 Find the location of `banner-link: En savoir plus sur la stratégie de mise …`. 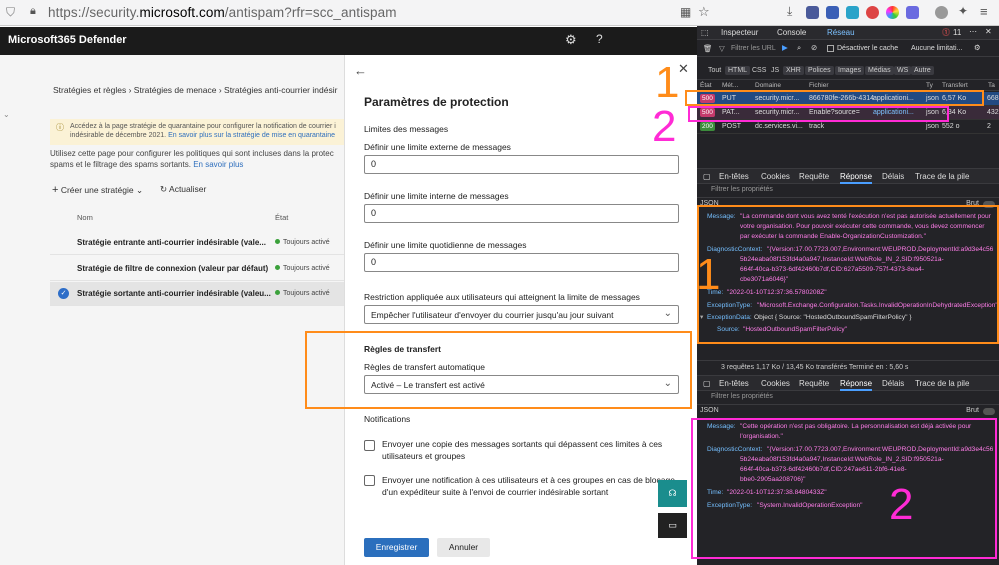

banner-link: En savoir plus sur la stratégie de mise … is located at coordinates (251, 135).